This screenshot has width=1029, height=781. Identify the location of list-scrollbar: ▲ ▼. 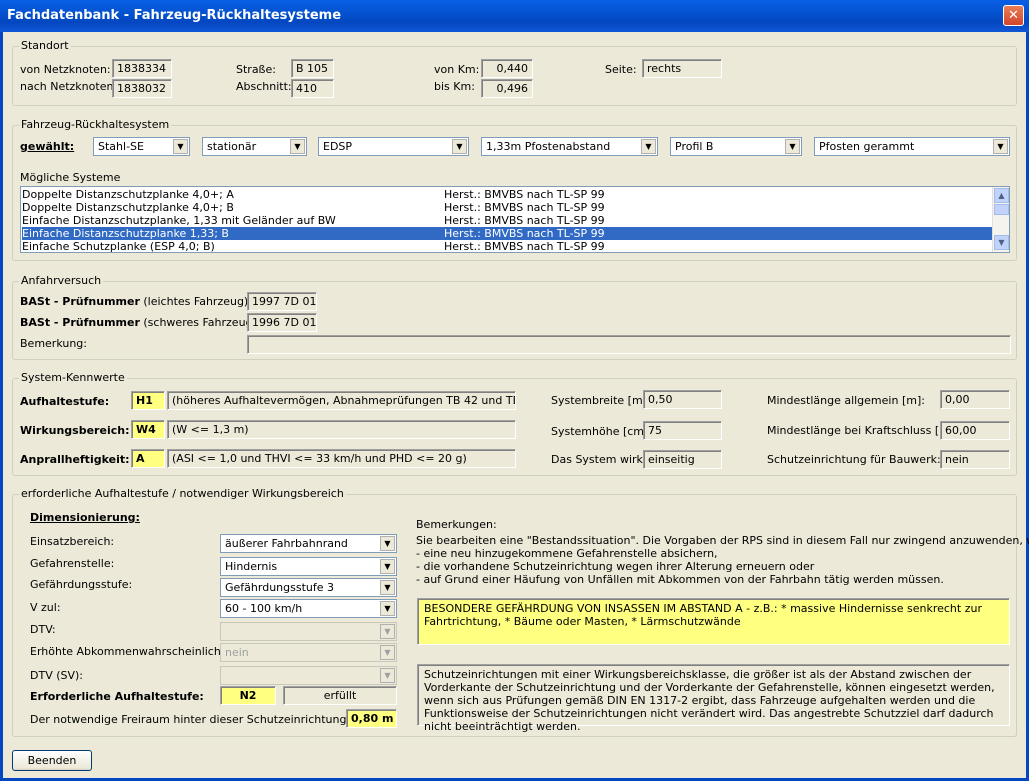
(1000, 219).